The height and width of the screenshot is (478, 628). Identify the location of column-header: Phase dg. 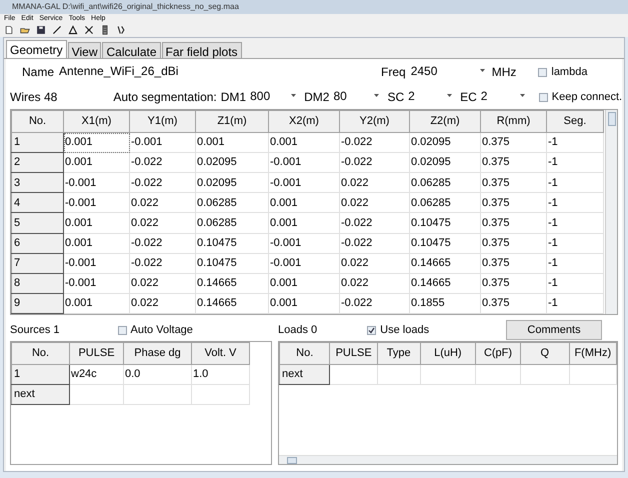
(158, 353).